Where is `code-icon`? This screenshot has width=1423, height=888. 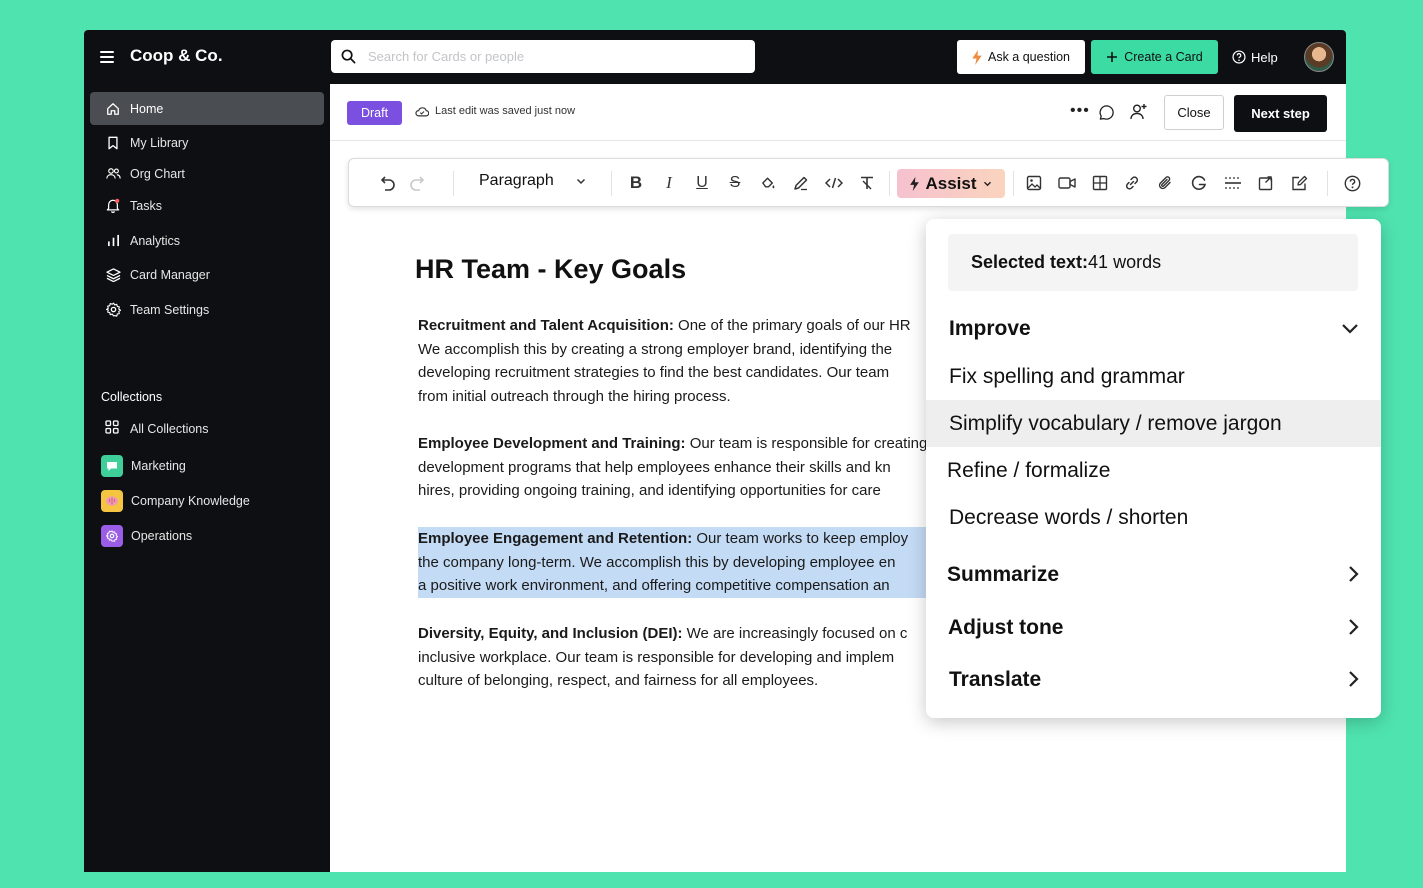 code-icon is located at coordinates (834, 183).